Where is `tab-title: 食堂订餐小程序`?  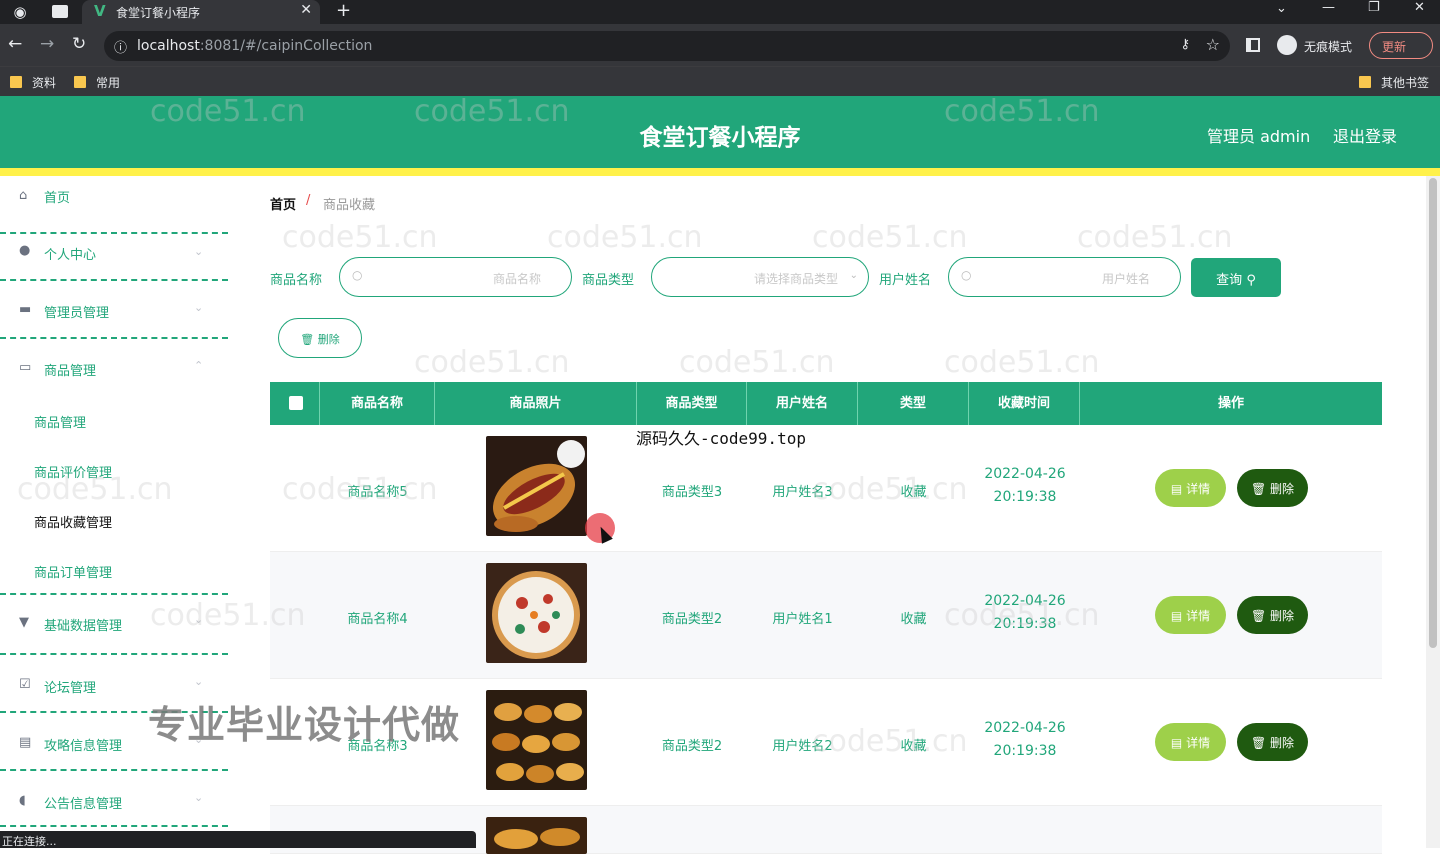
tab-title: 食堂订餐小程序 is located at coordinates (158, 13).